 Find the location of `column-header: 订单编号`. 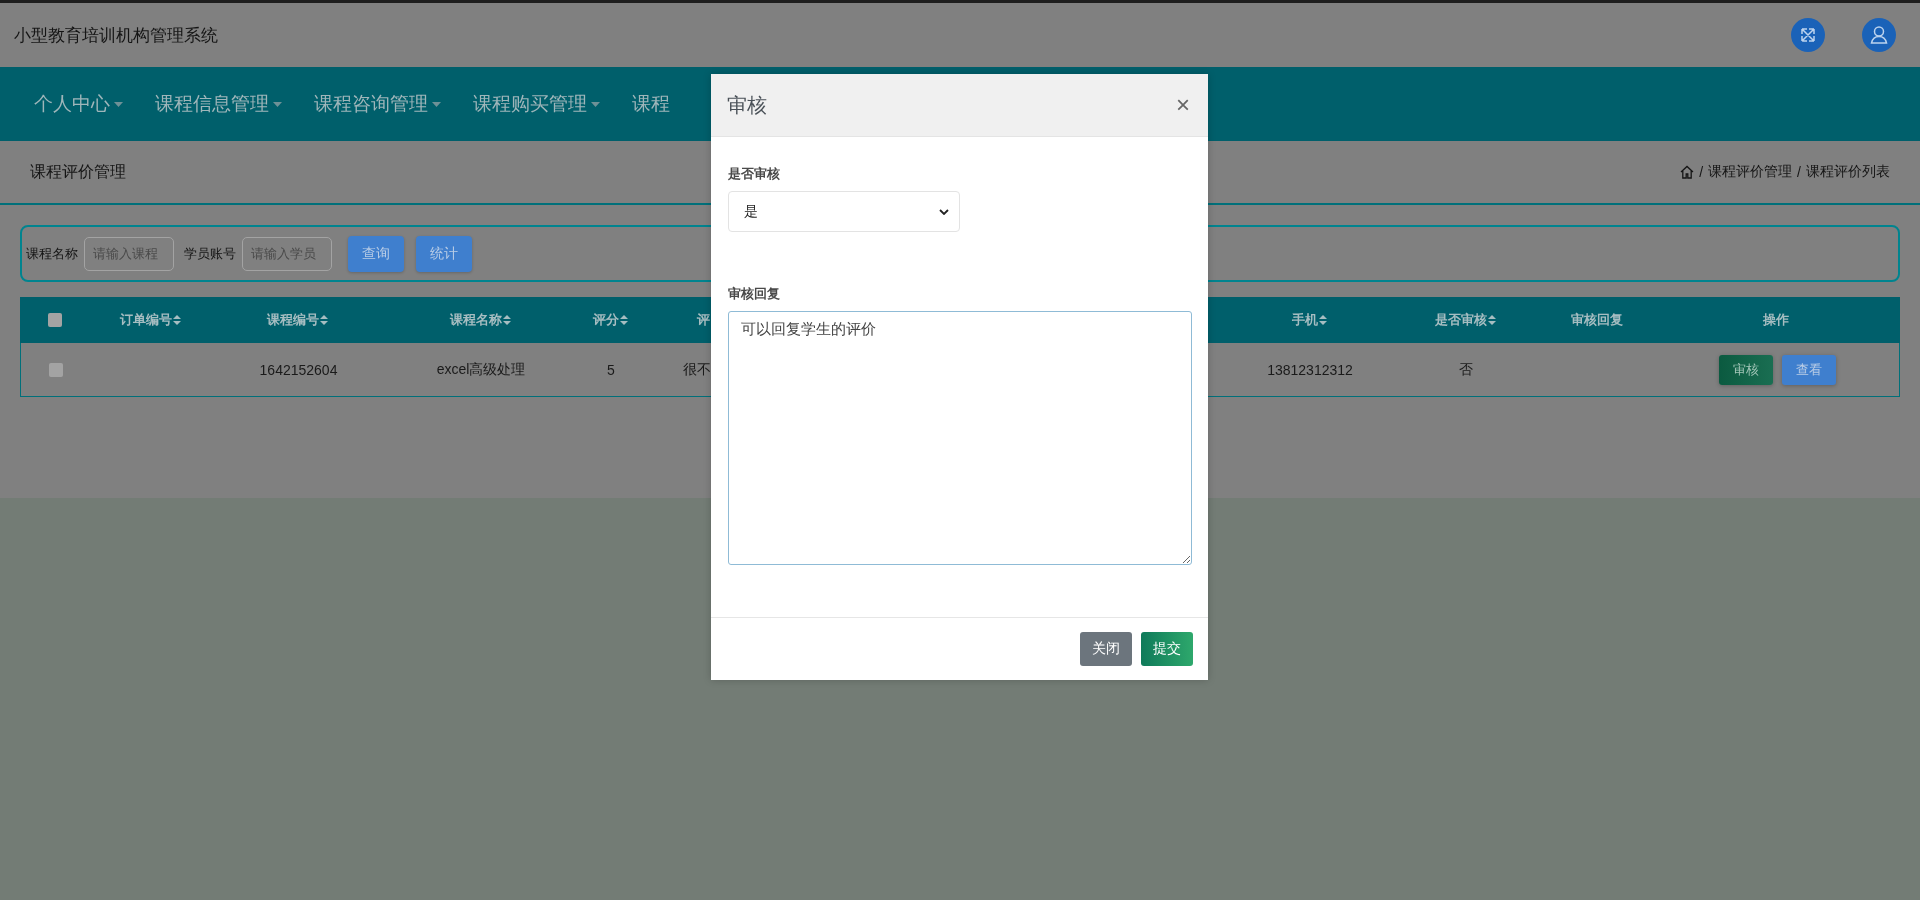

column-header: 订单编号 is located at coordinates (145, 320).